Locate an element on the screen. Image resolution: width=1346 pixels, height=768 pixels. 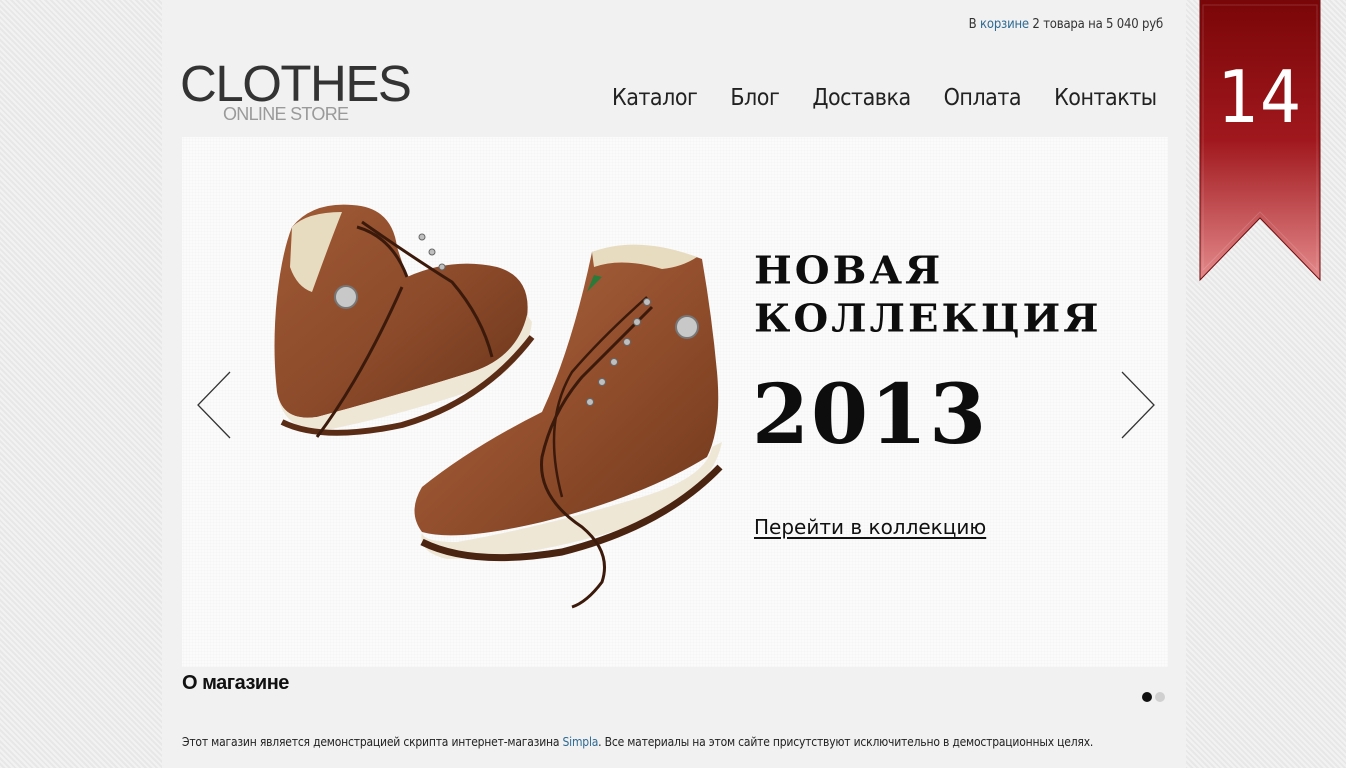
chevron-right-icon is located at coordinates (1138, 405).